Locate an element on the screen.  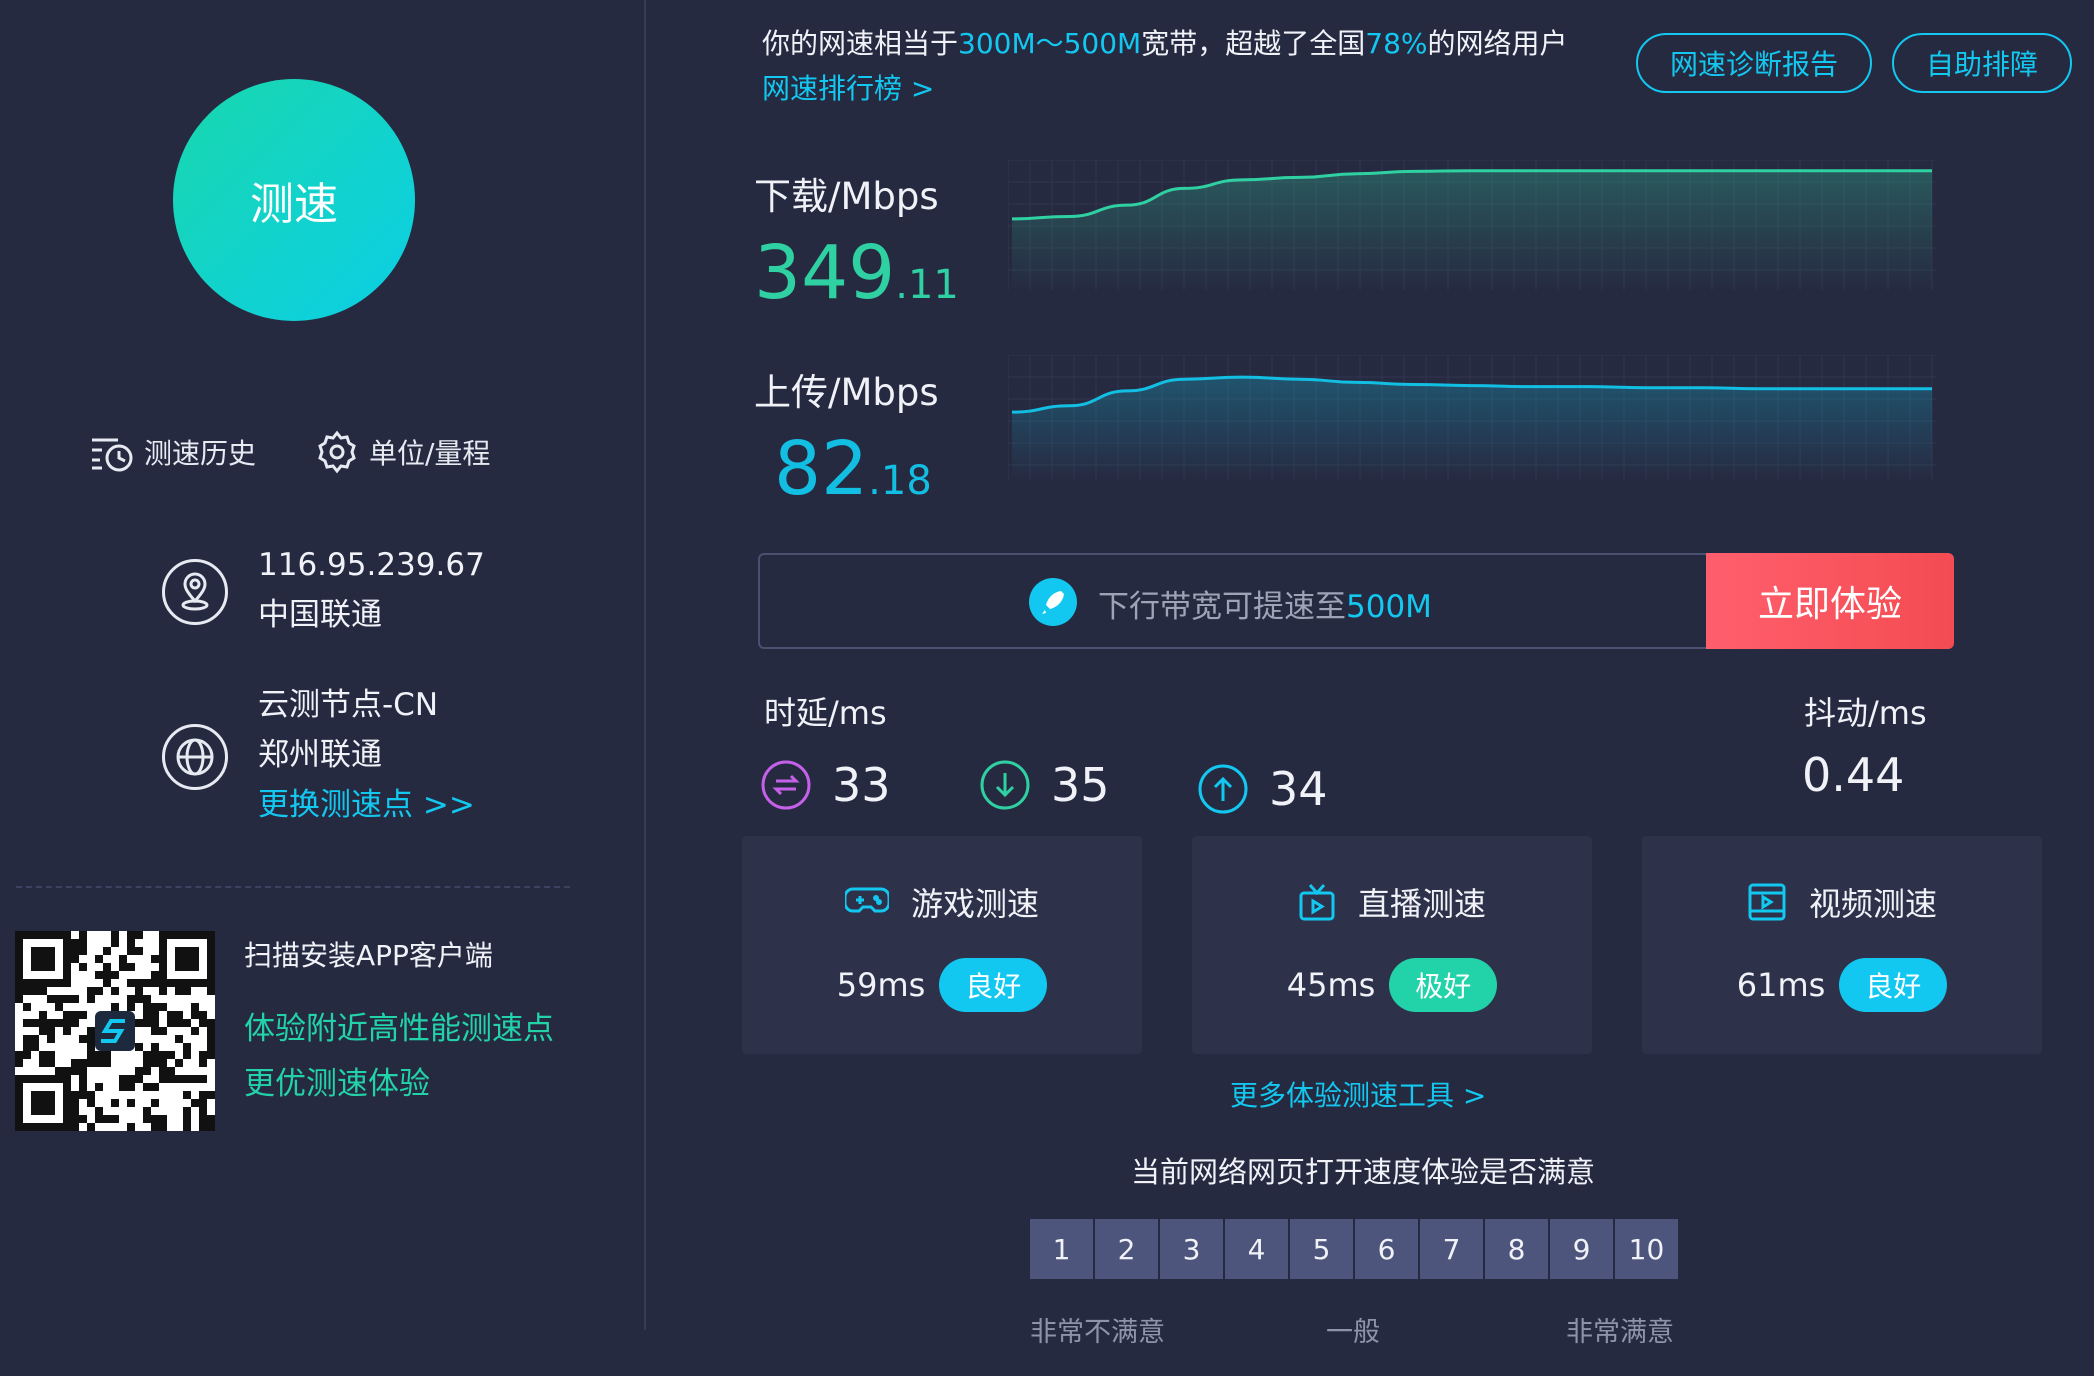
percentile: 78% is located at coordinates (1396, 43).